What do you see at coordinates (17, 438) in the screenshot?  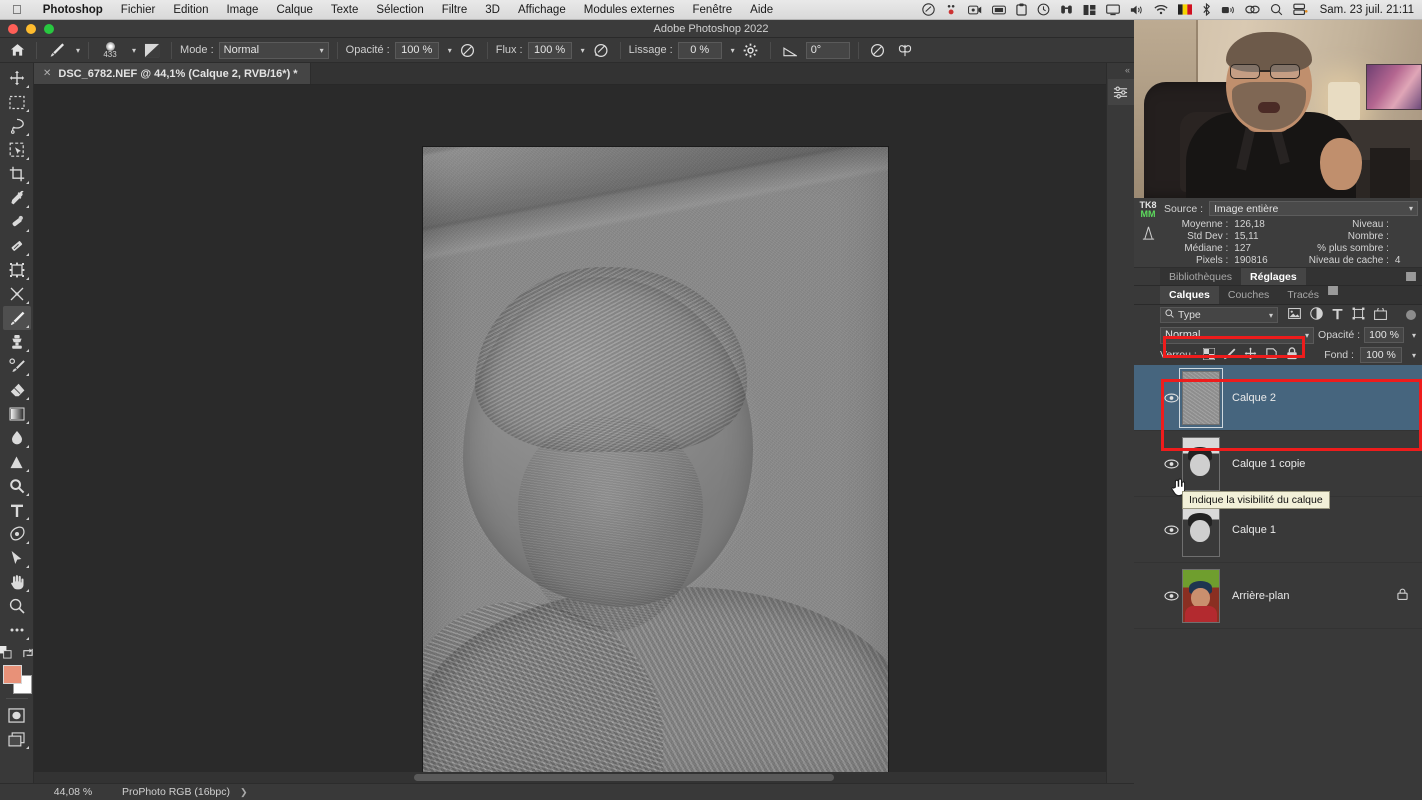 I see `blur-tool` at bounding box center [17, 438].